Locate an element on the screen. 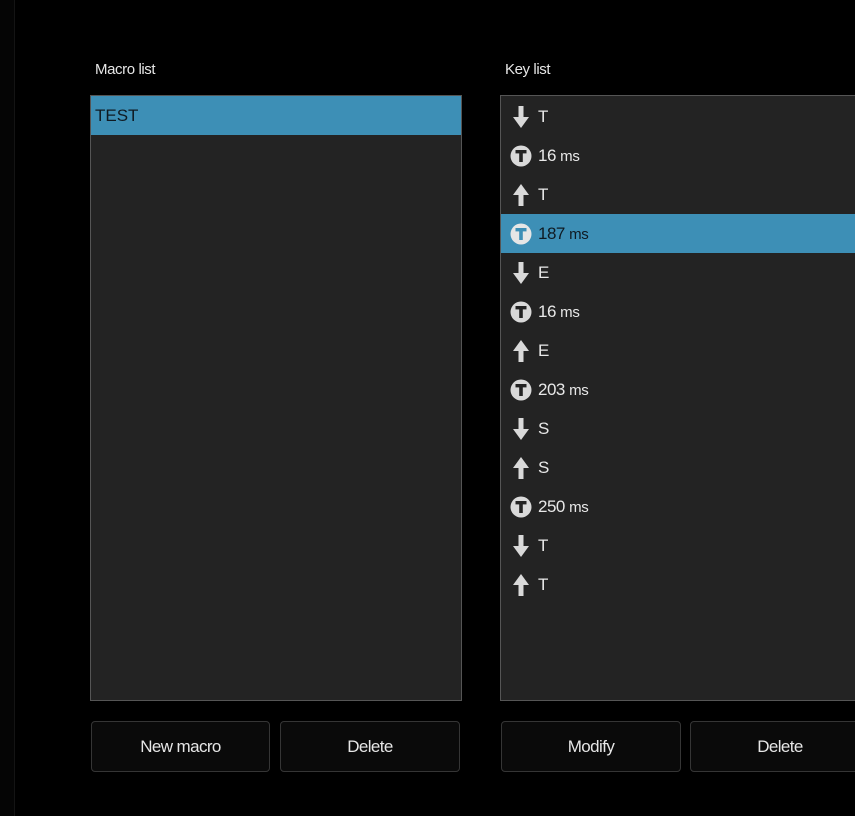  key-list-item: 203 ms is located at coordinates (678, 389).